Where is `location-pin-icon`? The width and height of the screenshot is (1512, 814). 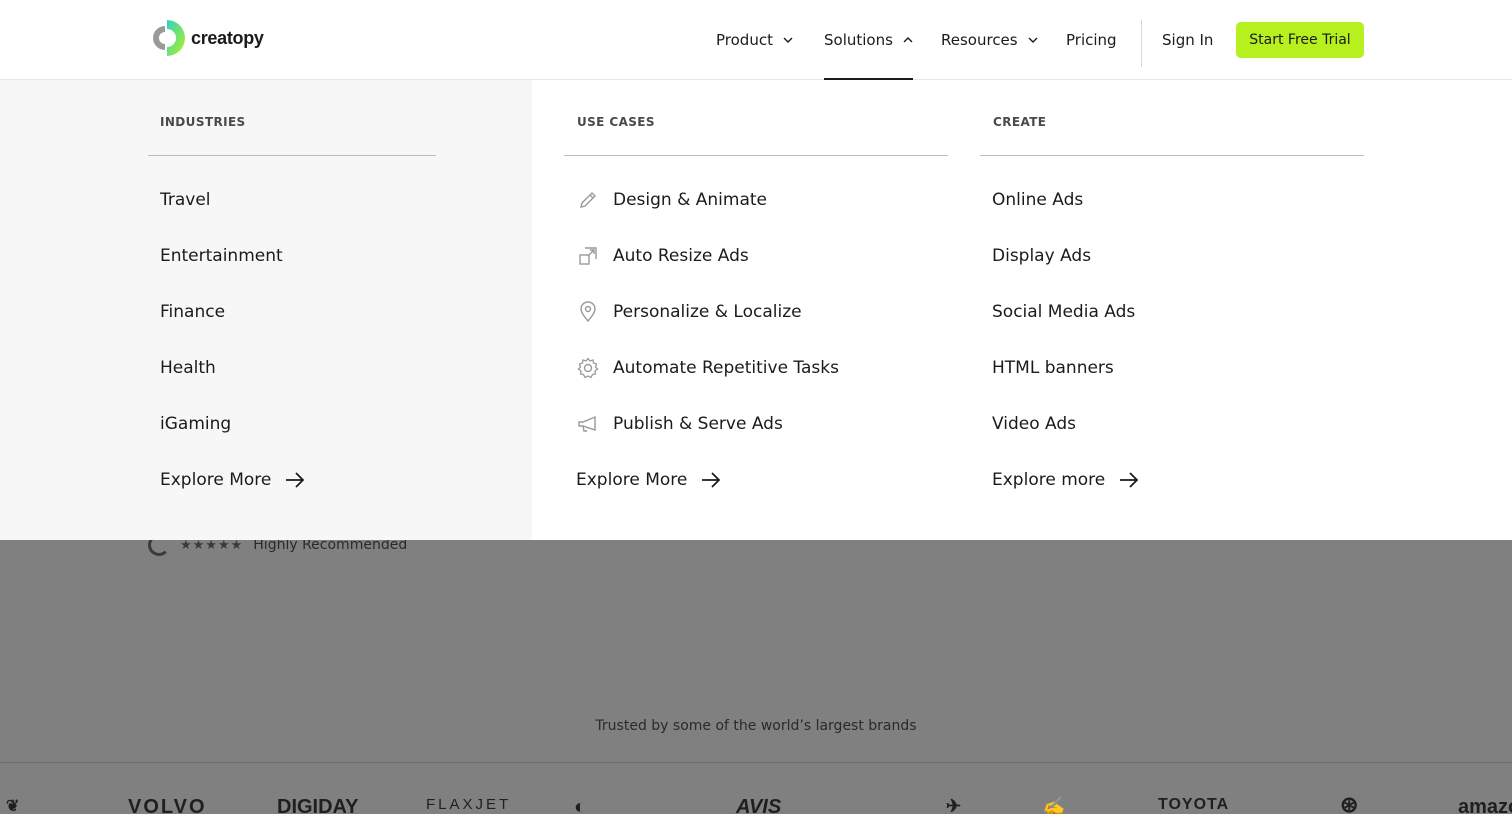 location-pin-icon is located at coordinates (588, 312).